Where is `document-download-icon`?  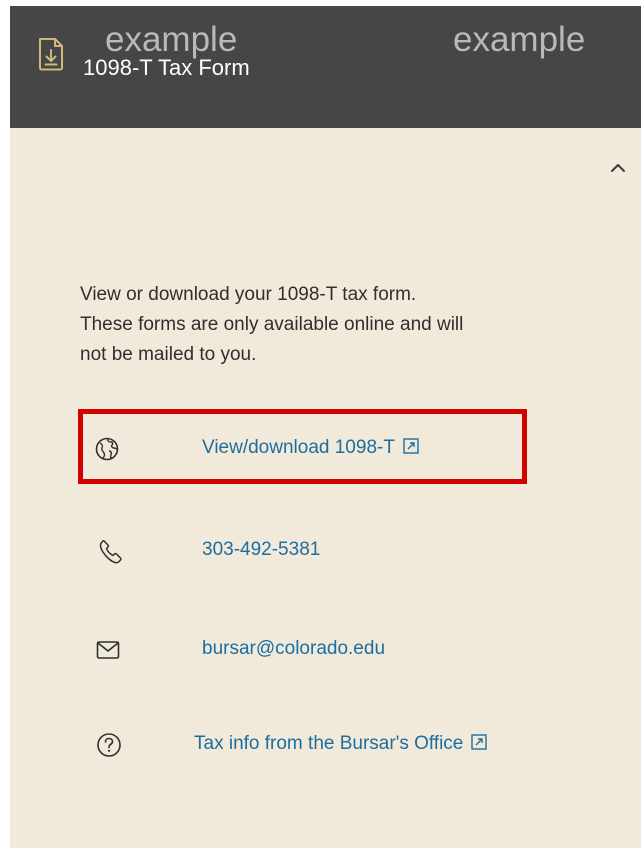 document-download-icon is located at coordinates (51, 54).